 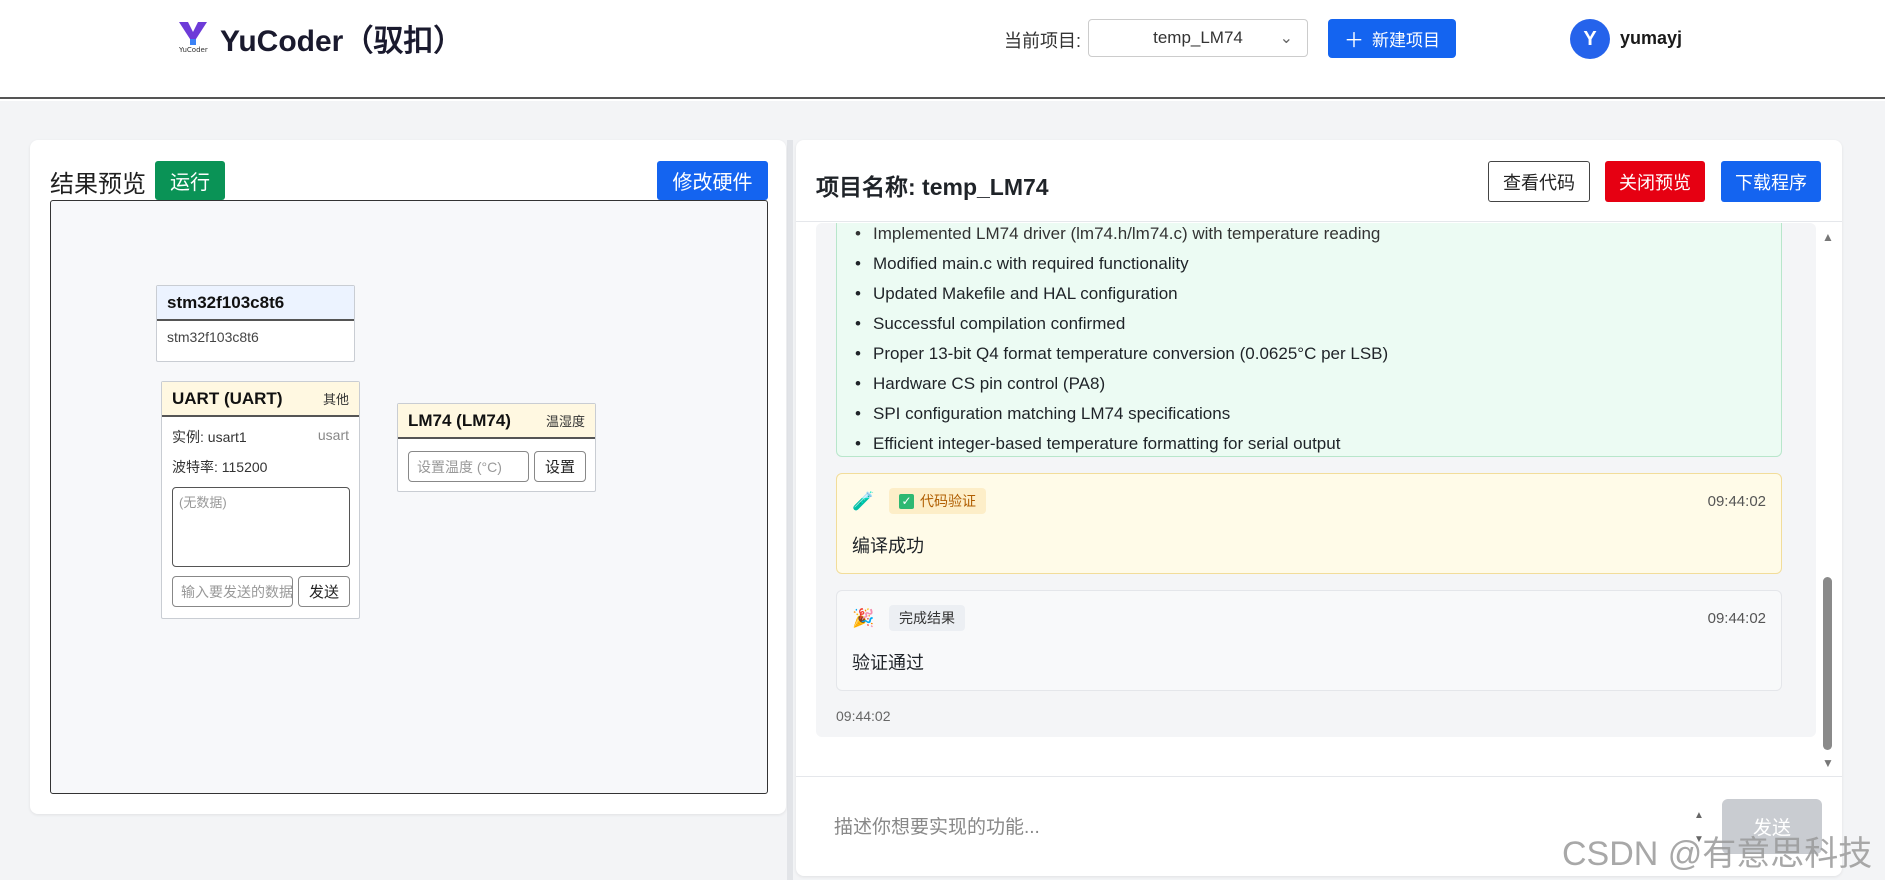 I want to click on result-body: 验证通过, so click(x=888, y=663).